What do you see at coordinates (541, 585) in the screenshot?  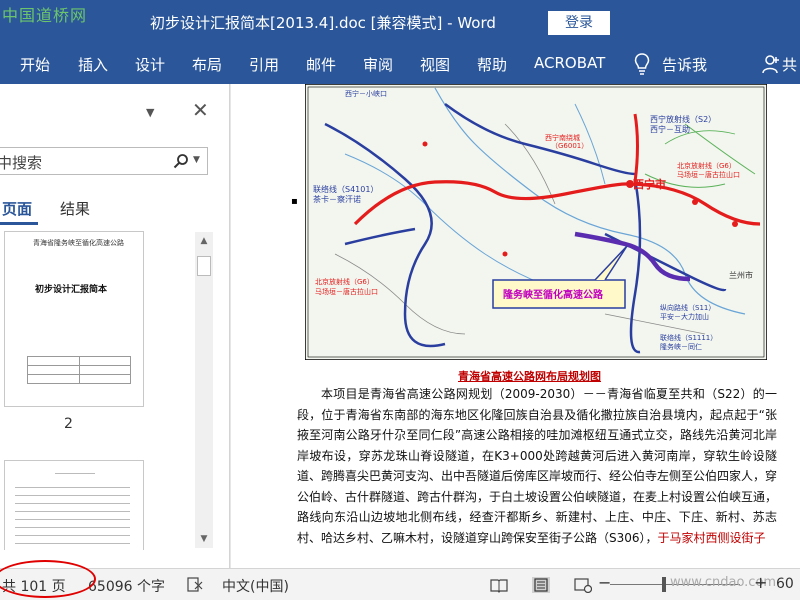 I see `print-layout-icon` at bounding box center [541, 585].